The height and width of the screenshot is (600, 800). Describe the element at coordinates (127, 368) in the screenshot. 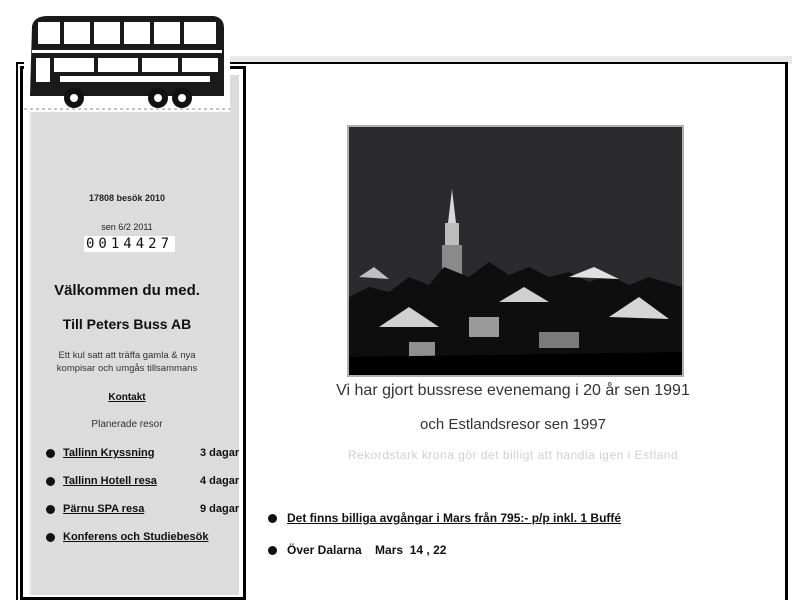

I see `tagline-2: kompisar och umgås tillsammans` at that location.